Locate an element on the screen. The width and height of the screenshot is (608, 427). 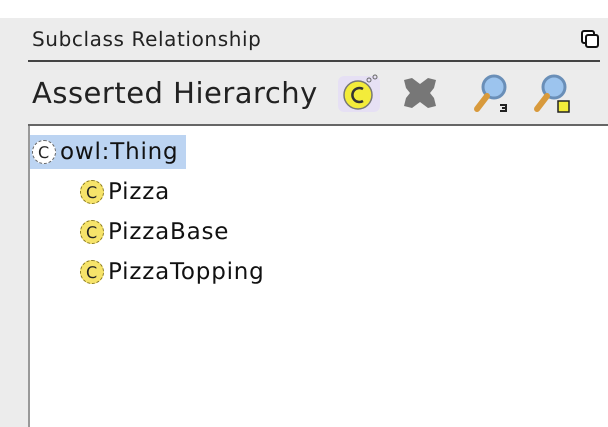
restore-window-icon is located at coordinates (590, 39).